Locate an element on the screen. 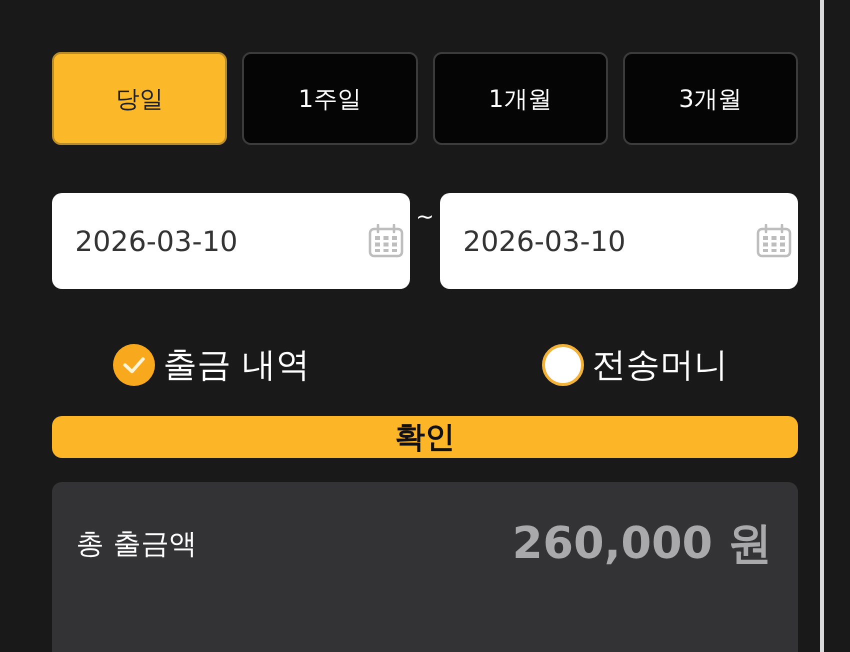  period-tab: 당일 is located at coordinates (140, 98).